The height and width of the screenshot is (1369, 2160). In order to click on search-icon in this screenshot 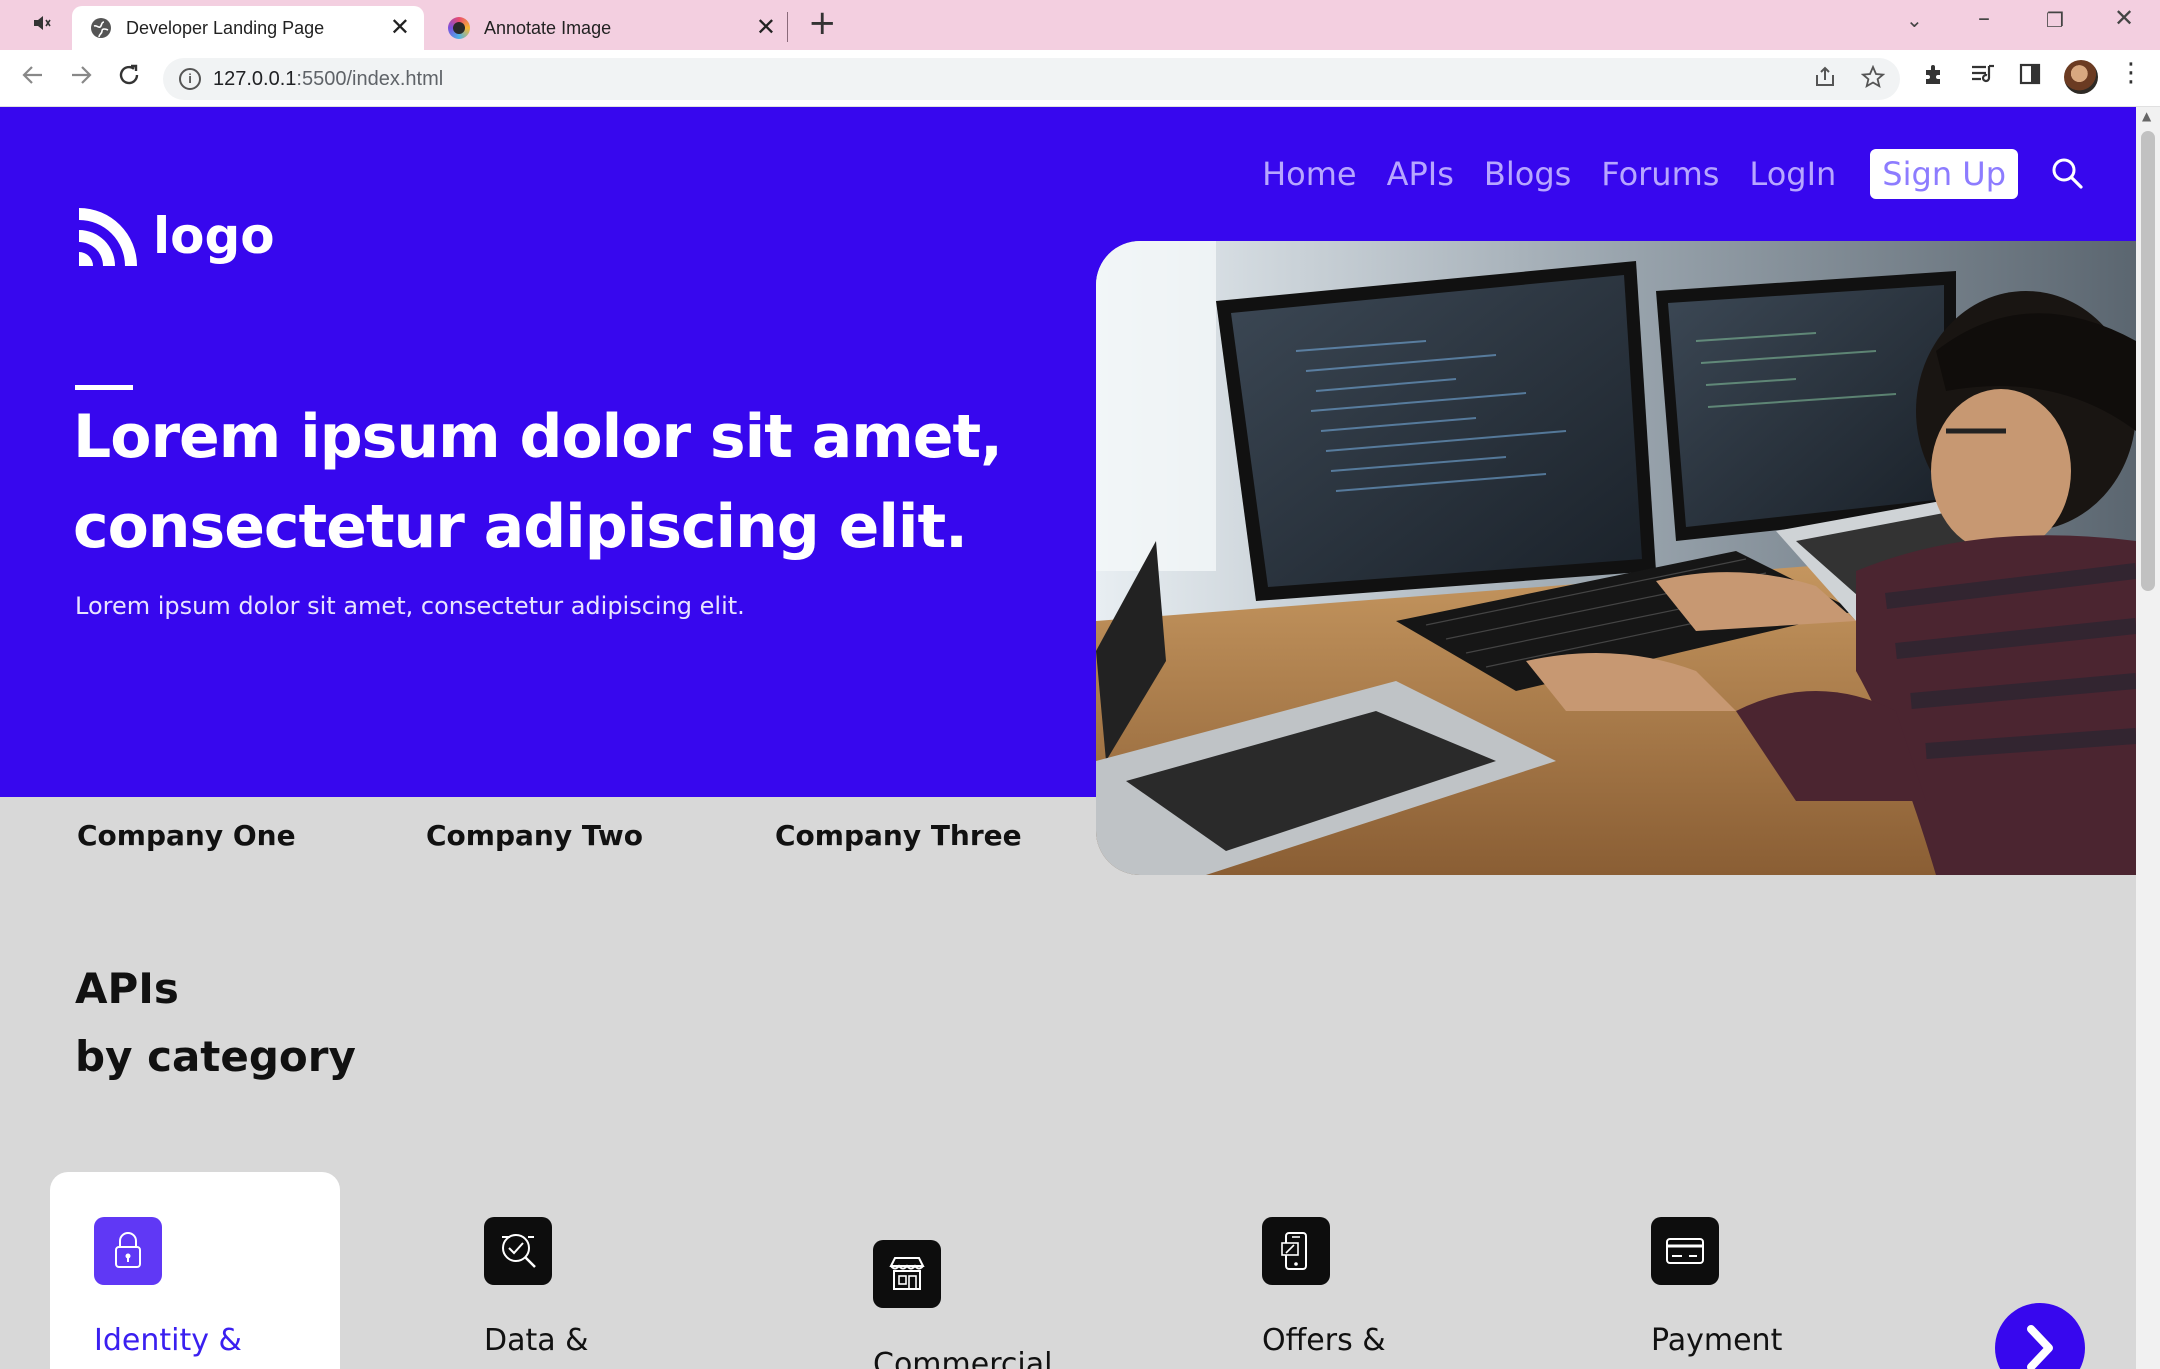, I will do `click(2068, 174)`.